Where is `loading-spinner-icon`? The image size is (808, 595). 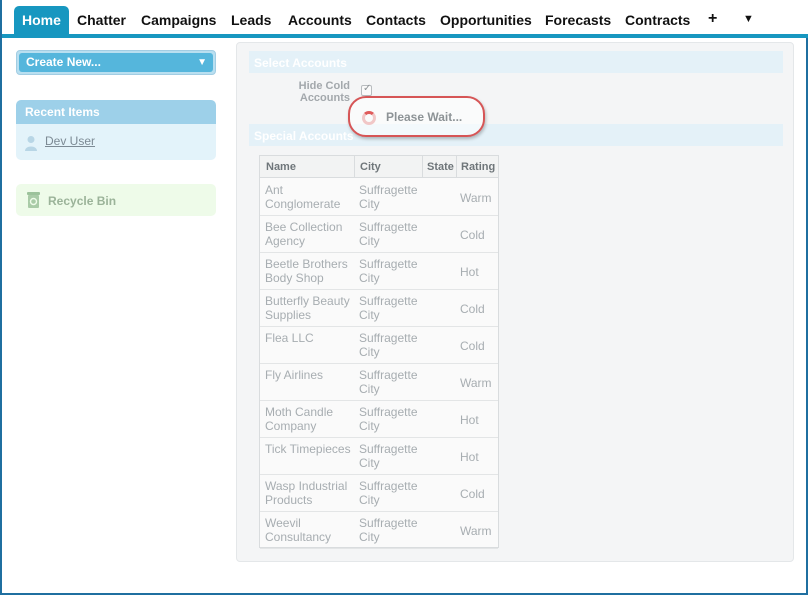
loading-spinner-icon is located at coordinates (369, 118).